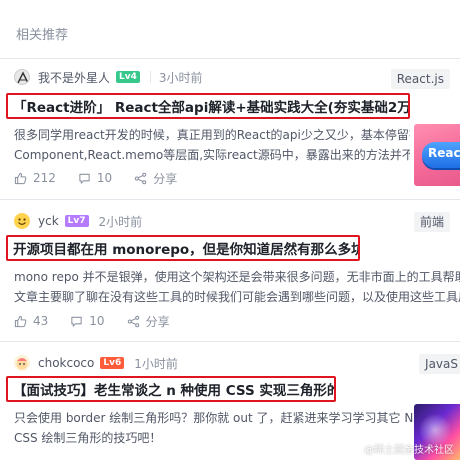  Describe the element at coordinates (31, 321) in the screenshot. I see `like-button: 43` at that location.